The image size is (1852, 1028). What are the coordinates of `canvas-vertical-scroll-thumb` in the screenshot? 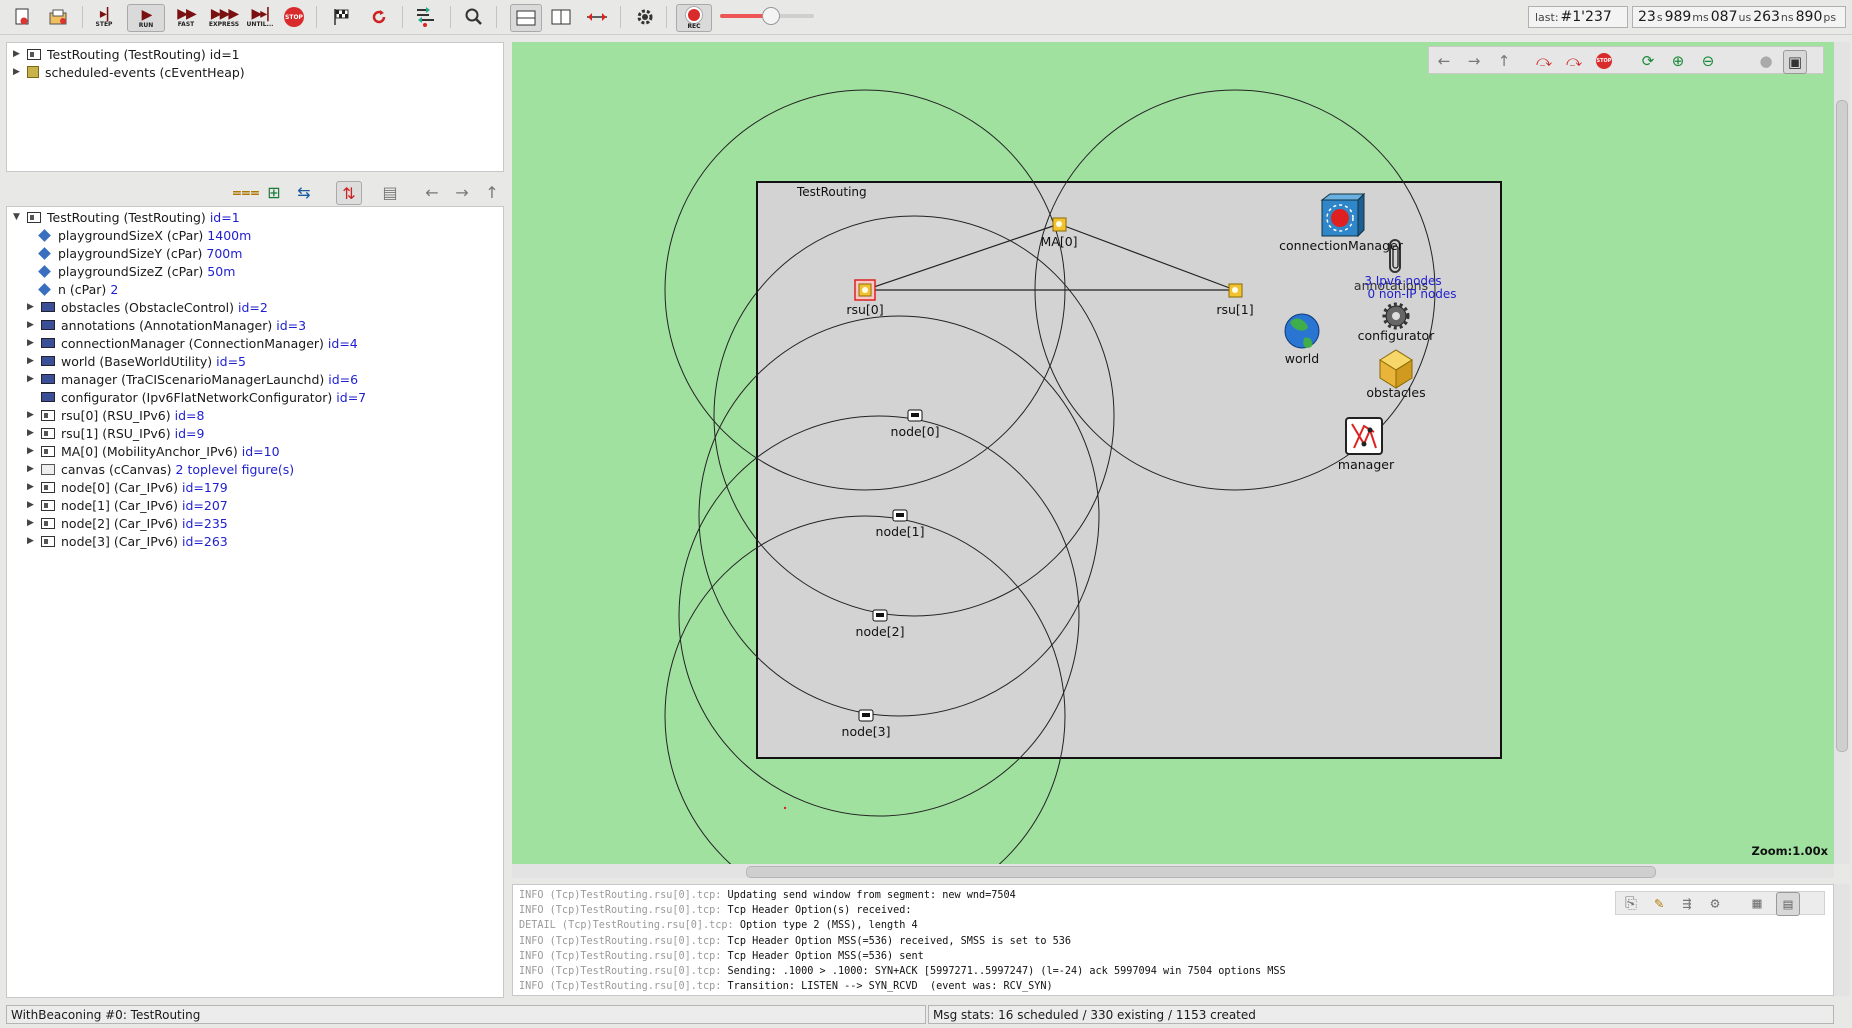 It's located at (1842, 426).